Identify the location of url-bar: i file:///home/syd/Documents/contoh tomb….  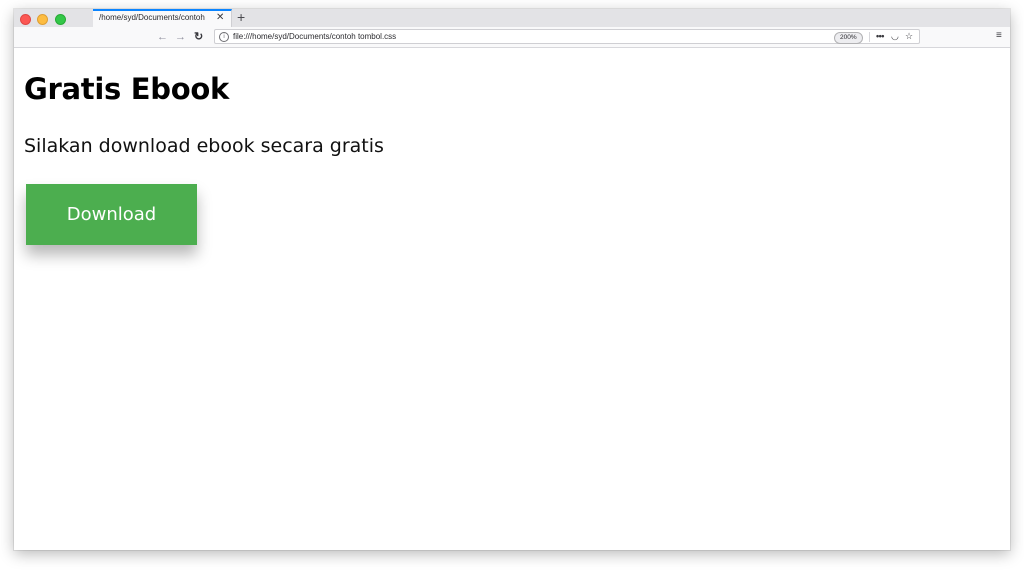
(567, 36).